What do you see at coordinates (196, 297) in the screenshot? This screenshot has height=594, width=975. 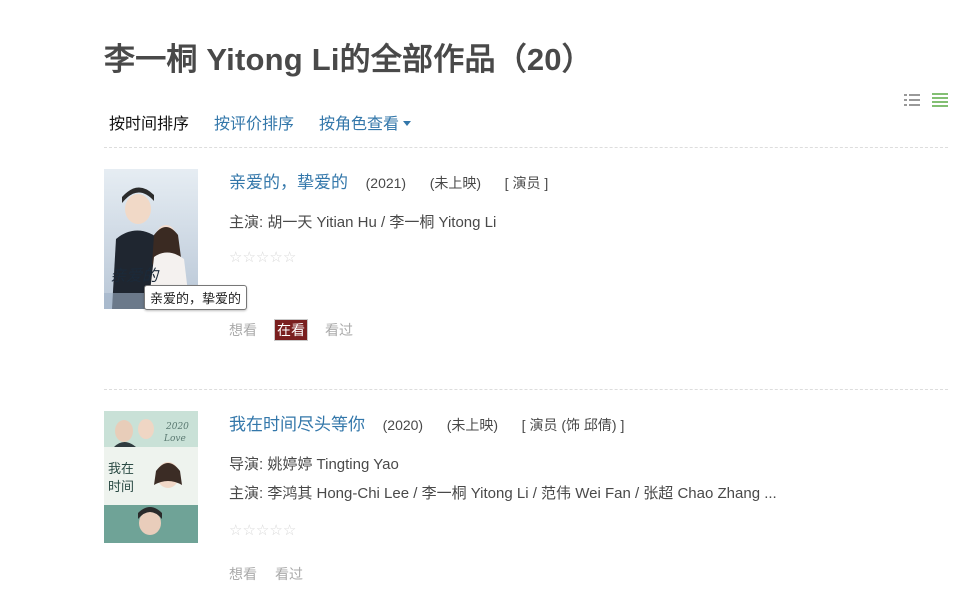 I see `tooltip: 亲爱的，挚爱的` at bounding box center [196, 297].